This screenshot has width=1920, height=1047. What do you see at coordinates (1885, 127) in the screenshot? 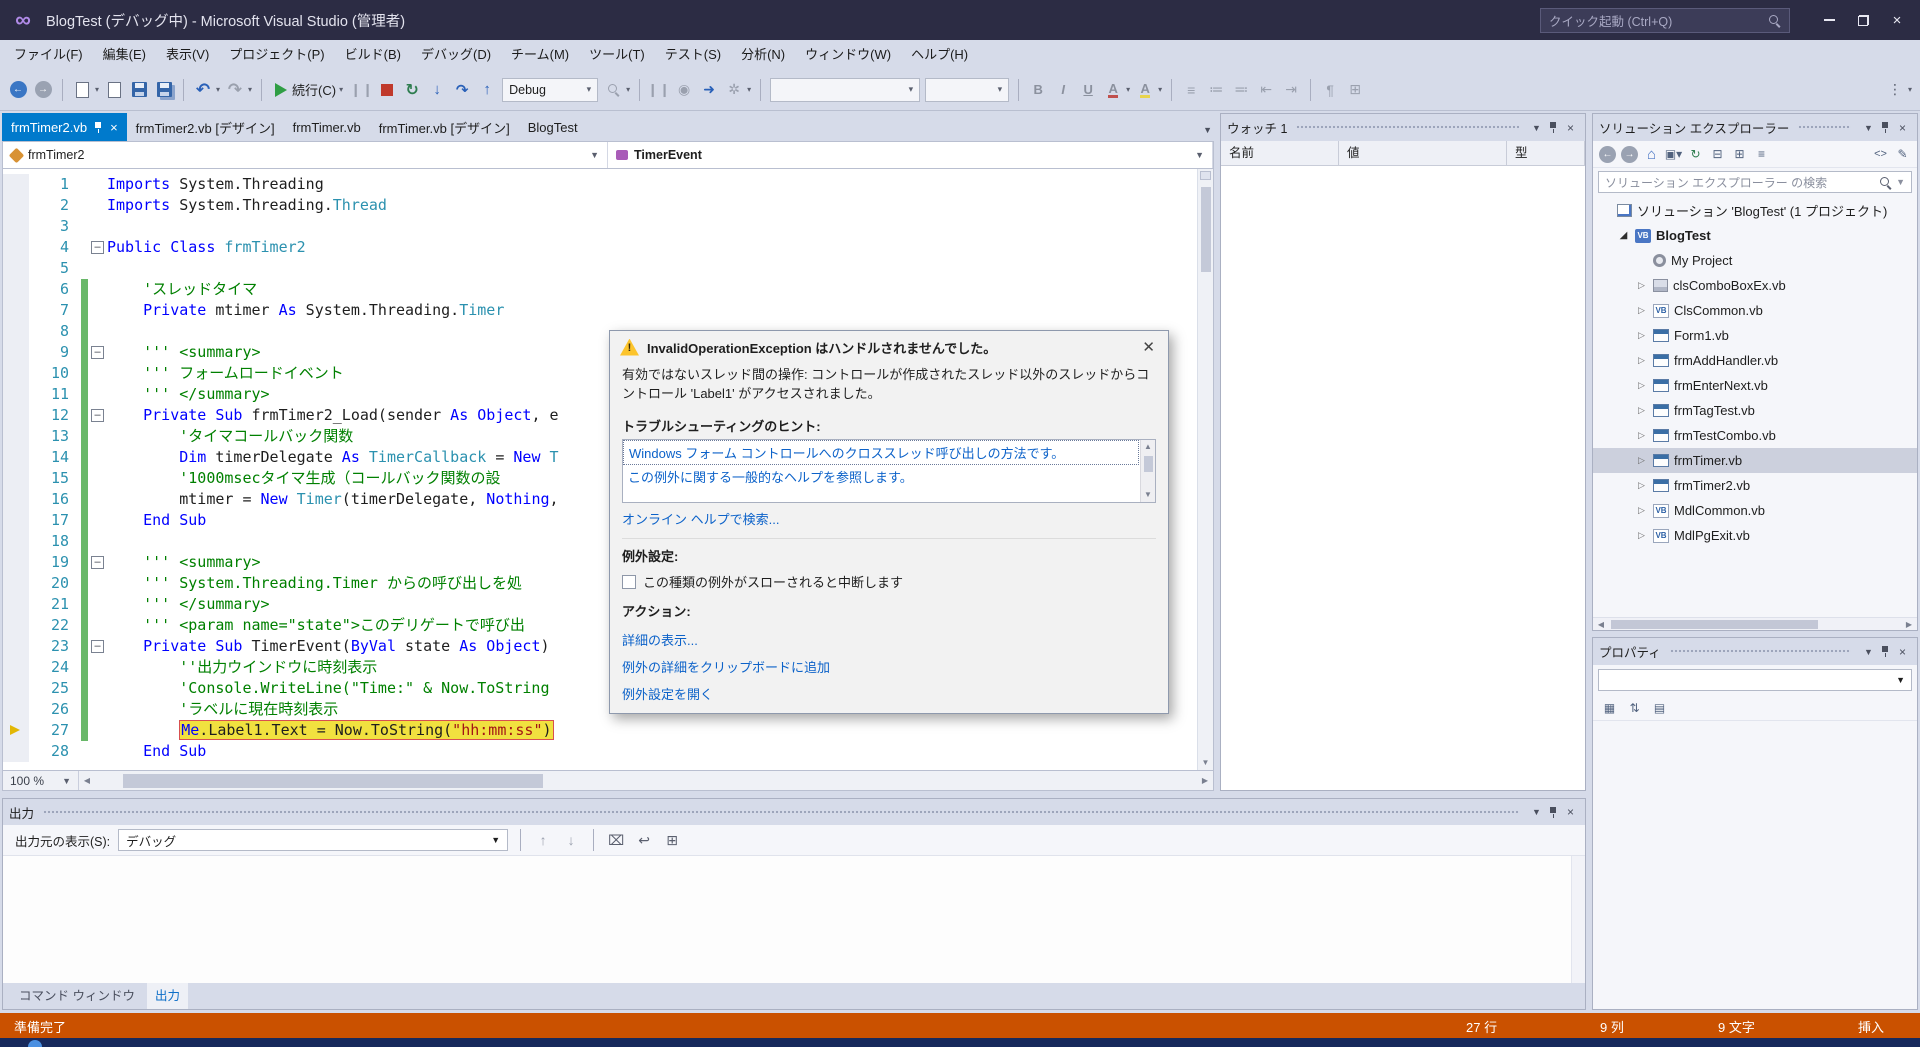
I see `pin-button` at bounding box center [1885, 127].